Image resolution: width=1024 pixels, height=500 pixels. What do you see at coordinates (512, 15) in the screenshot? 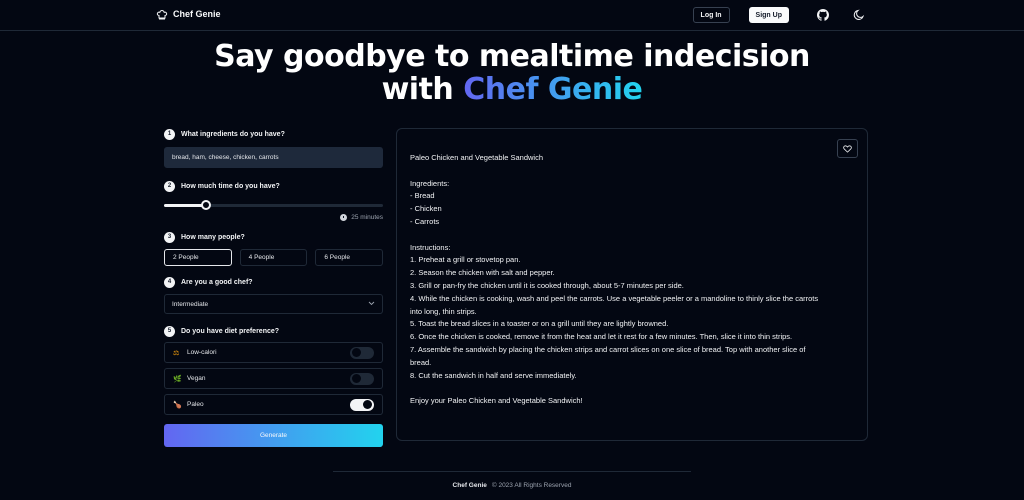
I see `top-navbar: Chef Genie Log In Sign Up` at bounding box center [512, 15].